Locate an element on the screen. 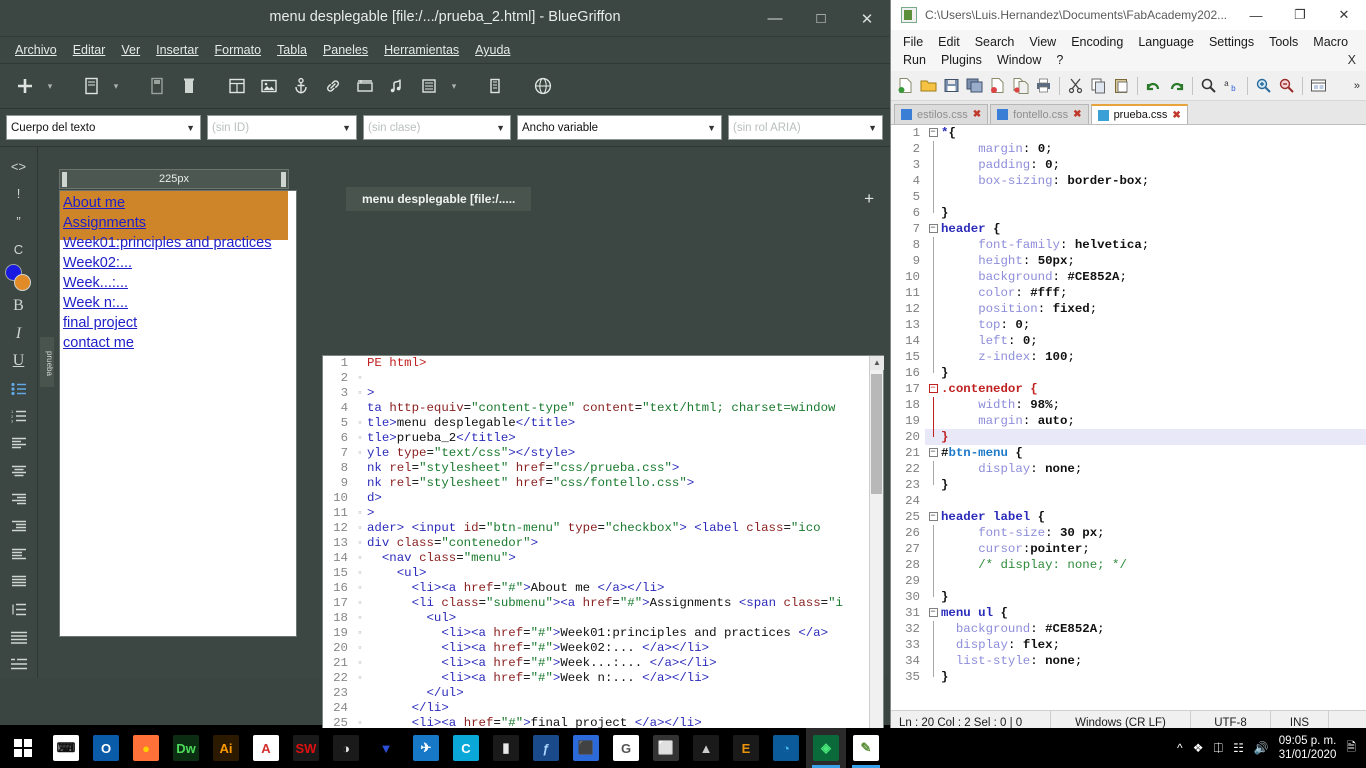 The image size is (1366, 768). notification-center-icon: 🗎 is located at coordinates (1351, 748).